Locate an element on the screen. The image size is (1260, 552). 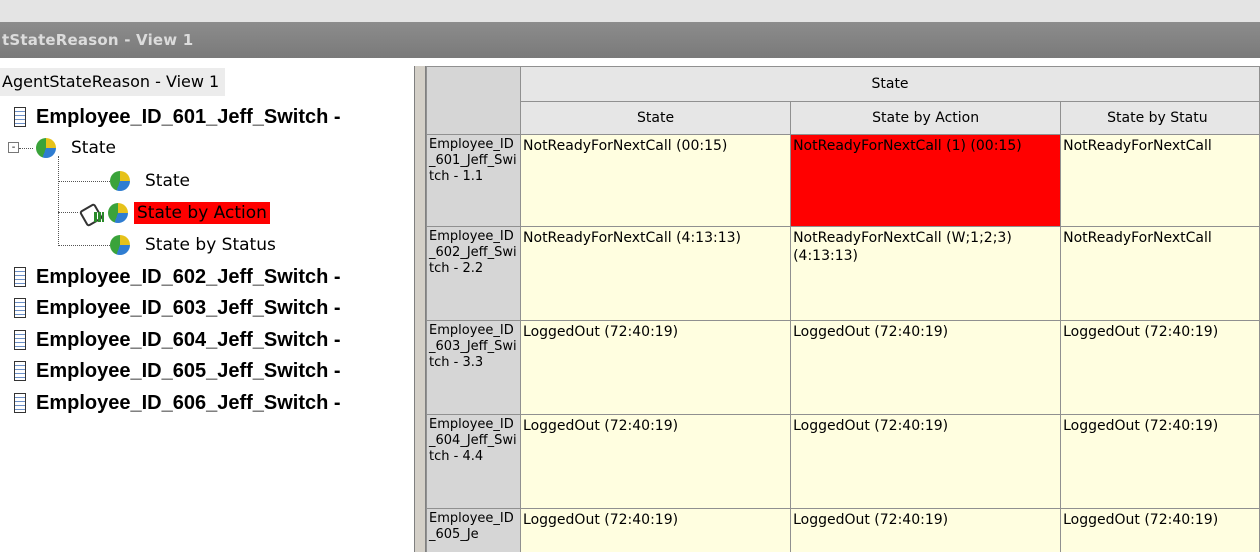
tree-item-state-by-status: State by Status is located at coordinates (194, 245).